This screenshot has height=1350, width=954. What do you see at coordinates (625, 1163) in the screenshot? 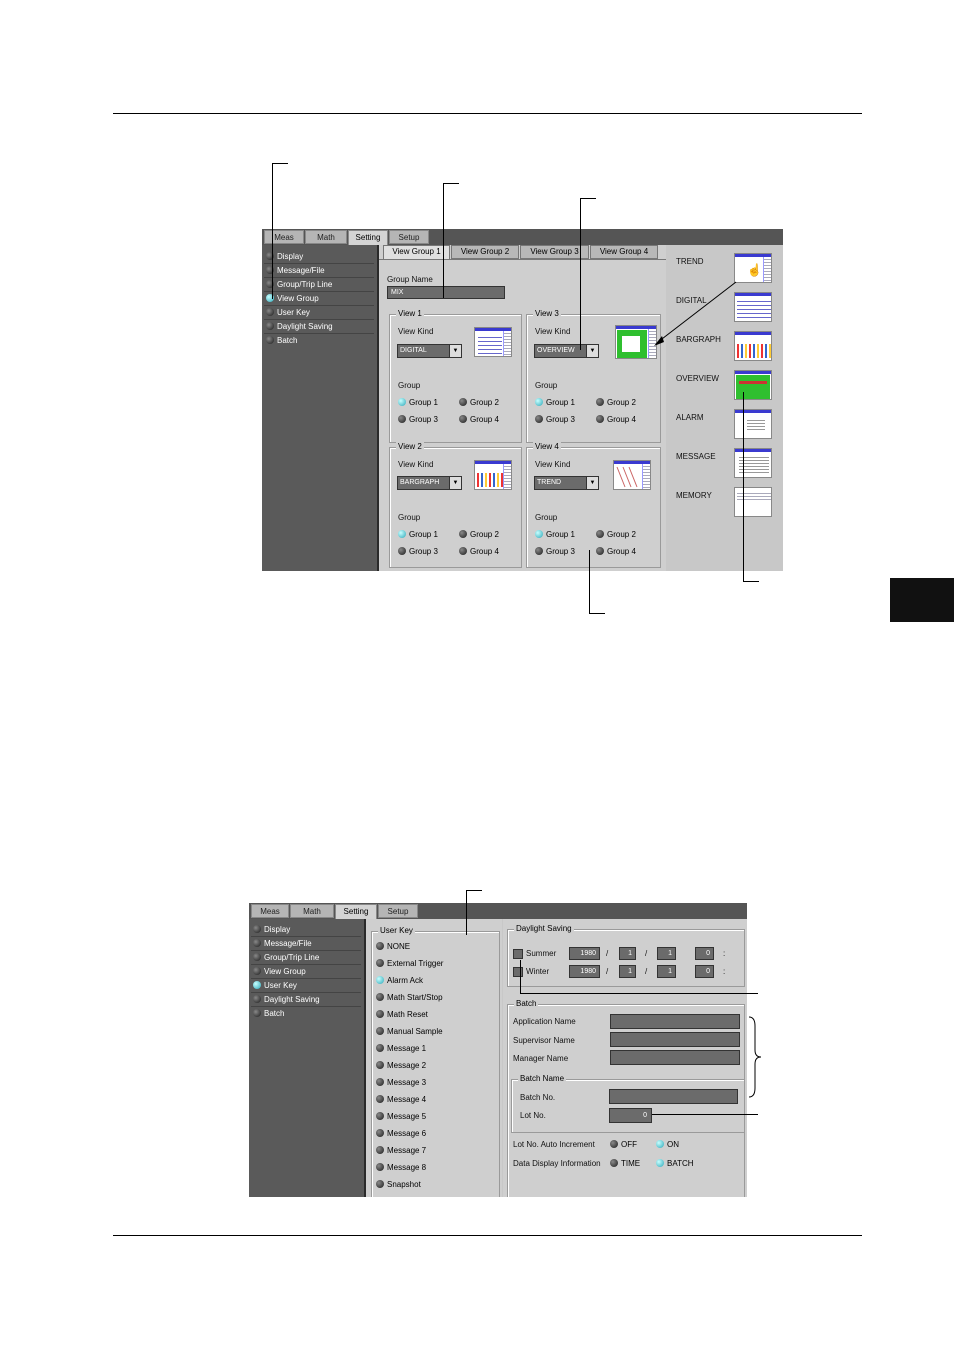
I see `display-time-radio: TIME` at bounding box center [625, 1163].